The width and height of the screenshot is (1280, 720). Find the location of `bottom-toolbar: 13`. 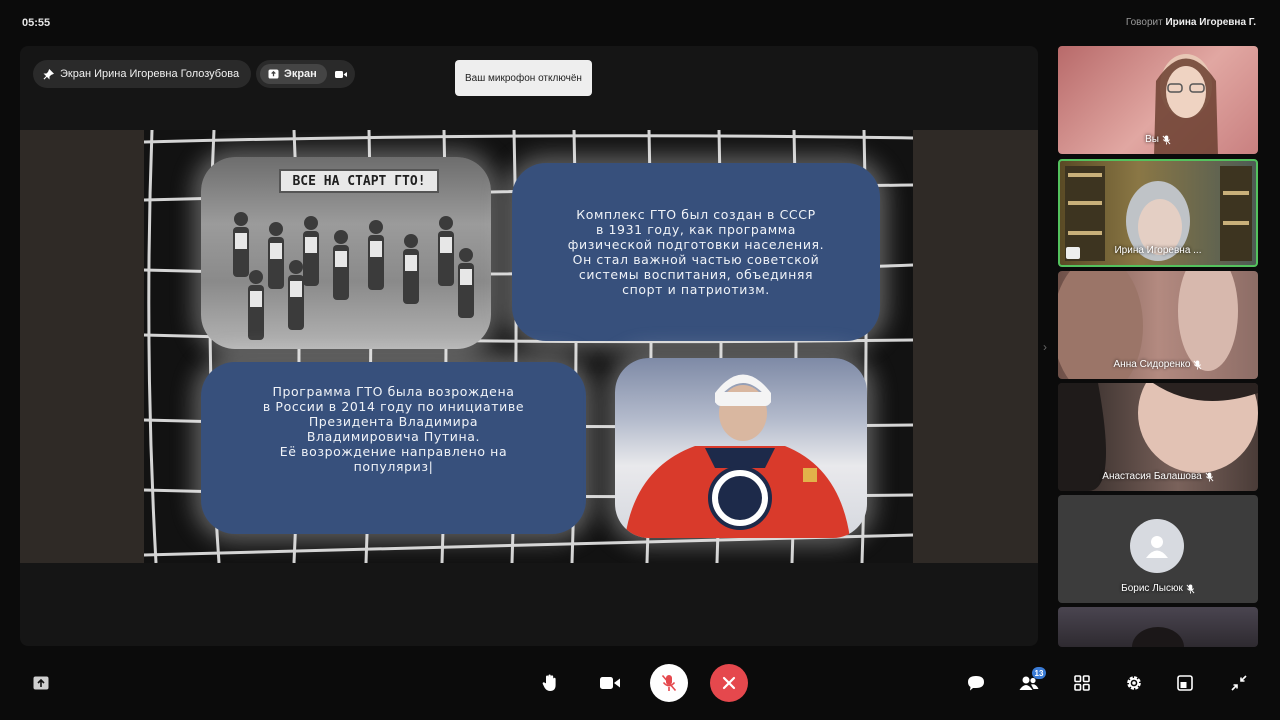

bottom-toolbar: 13 is located at coordinates (640, 684).